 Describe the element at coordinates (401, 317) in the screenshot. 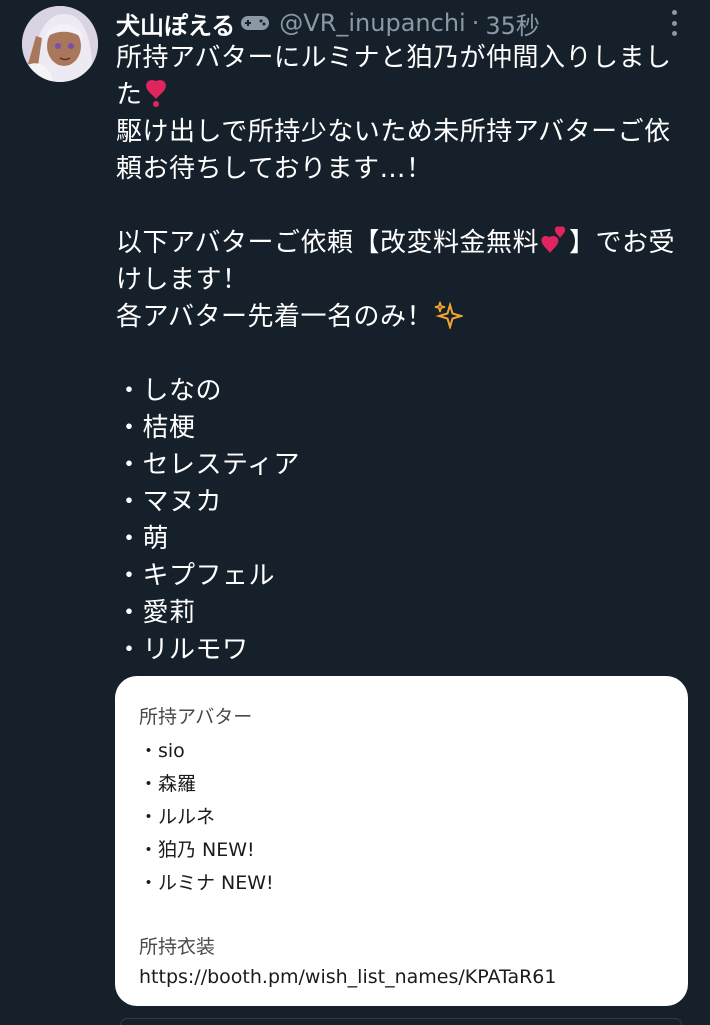

I see `text-line: 各アバター先着一名のみ！` at that location.